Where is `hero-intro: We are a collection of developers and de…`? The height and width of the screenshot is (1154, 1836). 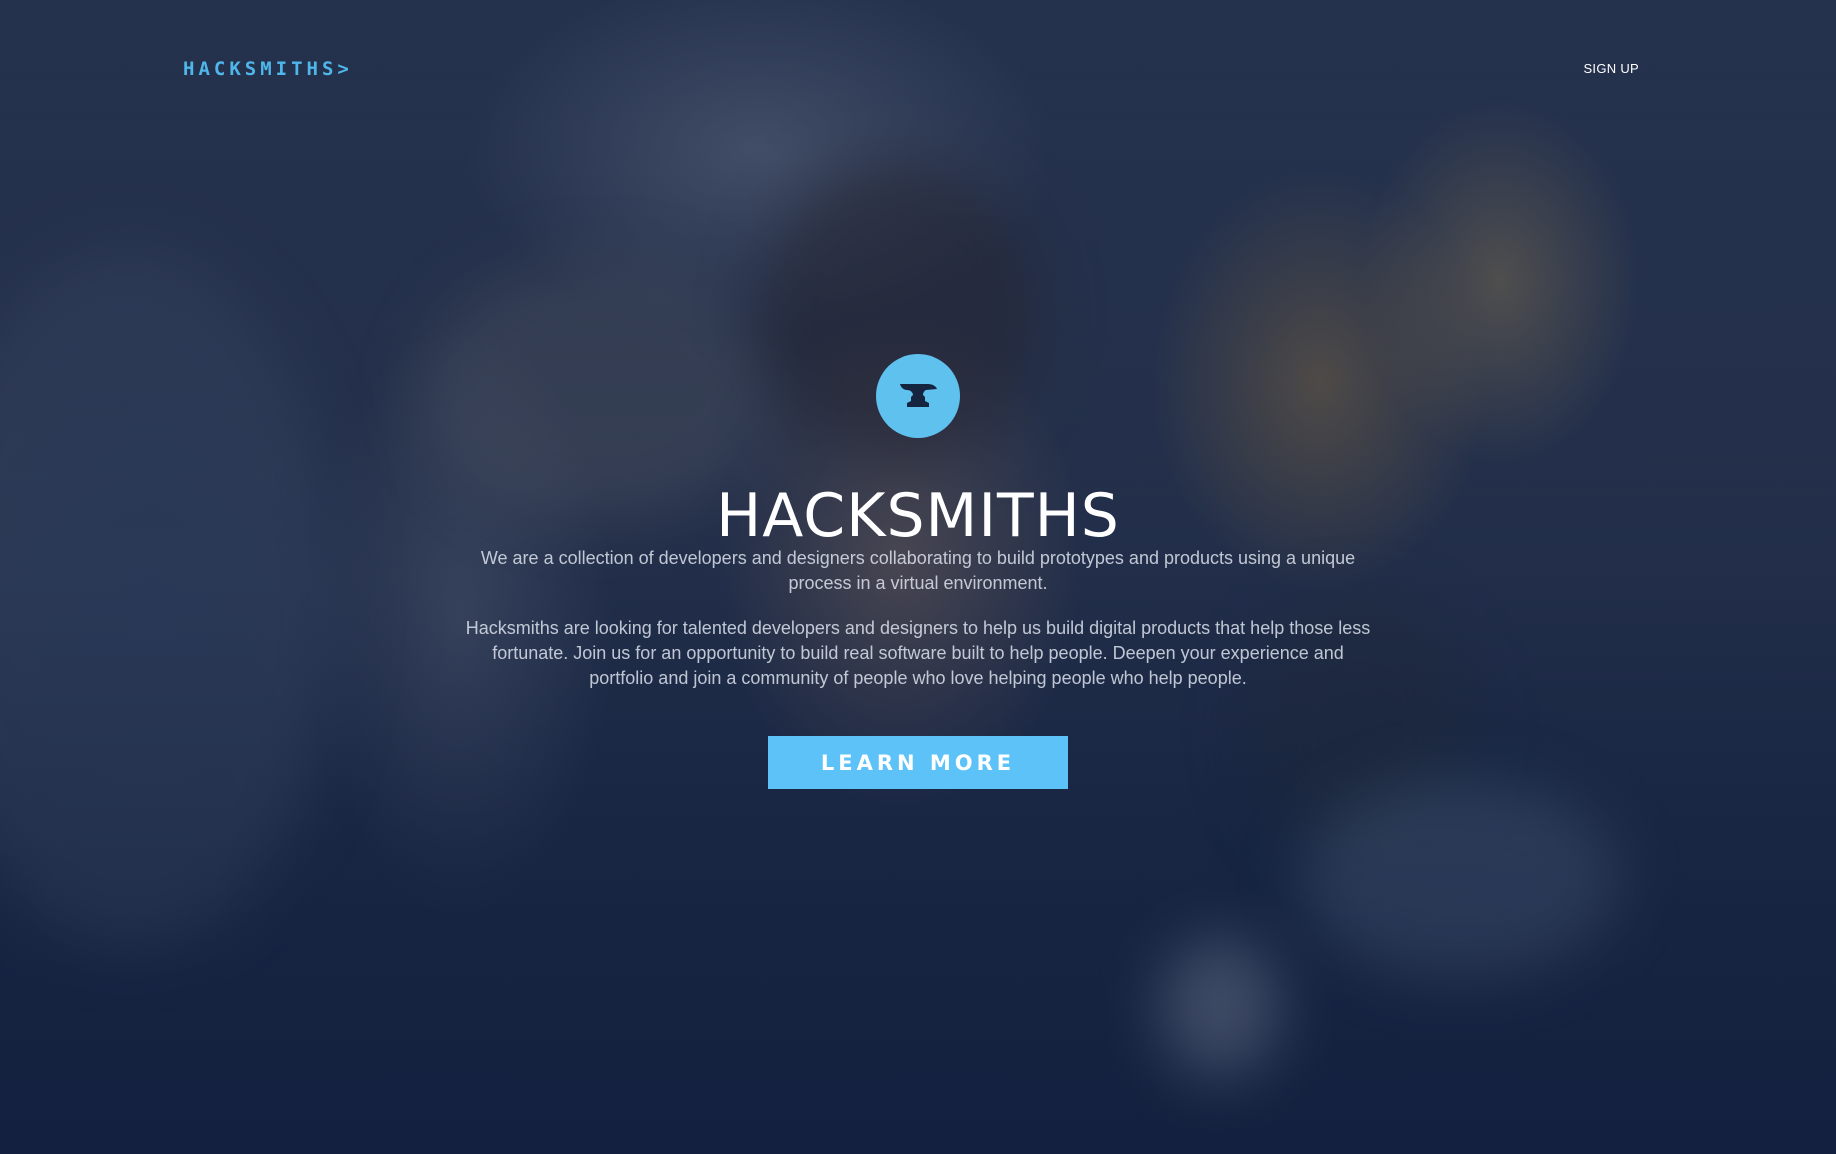
hero-intro: We are a collection of developers and de… is located at coordinates (918, 570).